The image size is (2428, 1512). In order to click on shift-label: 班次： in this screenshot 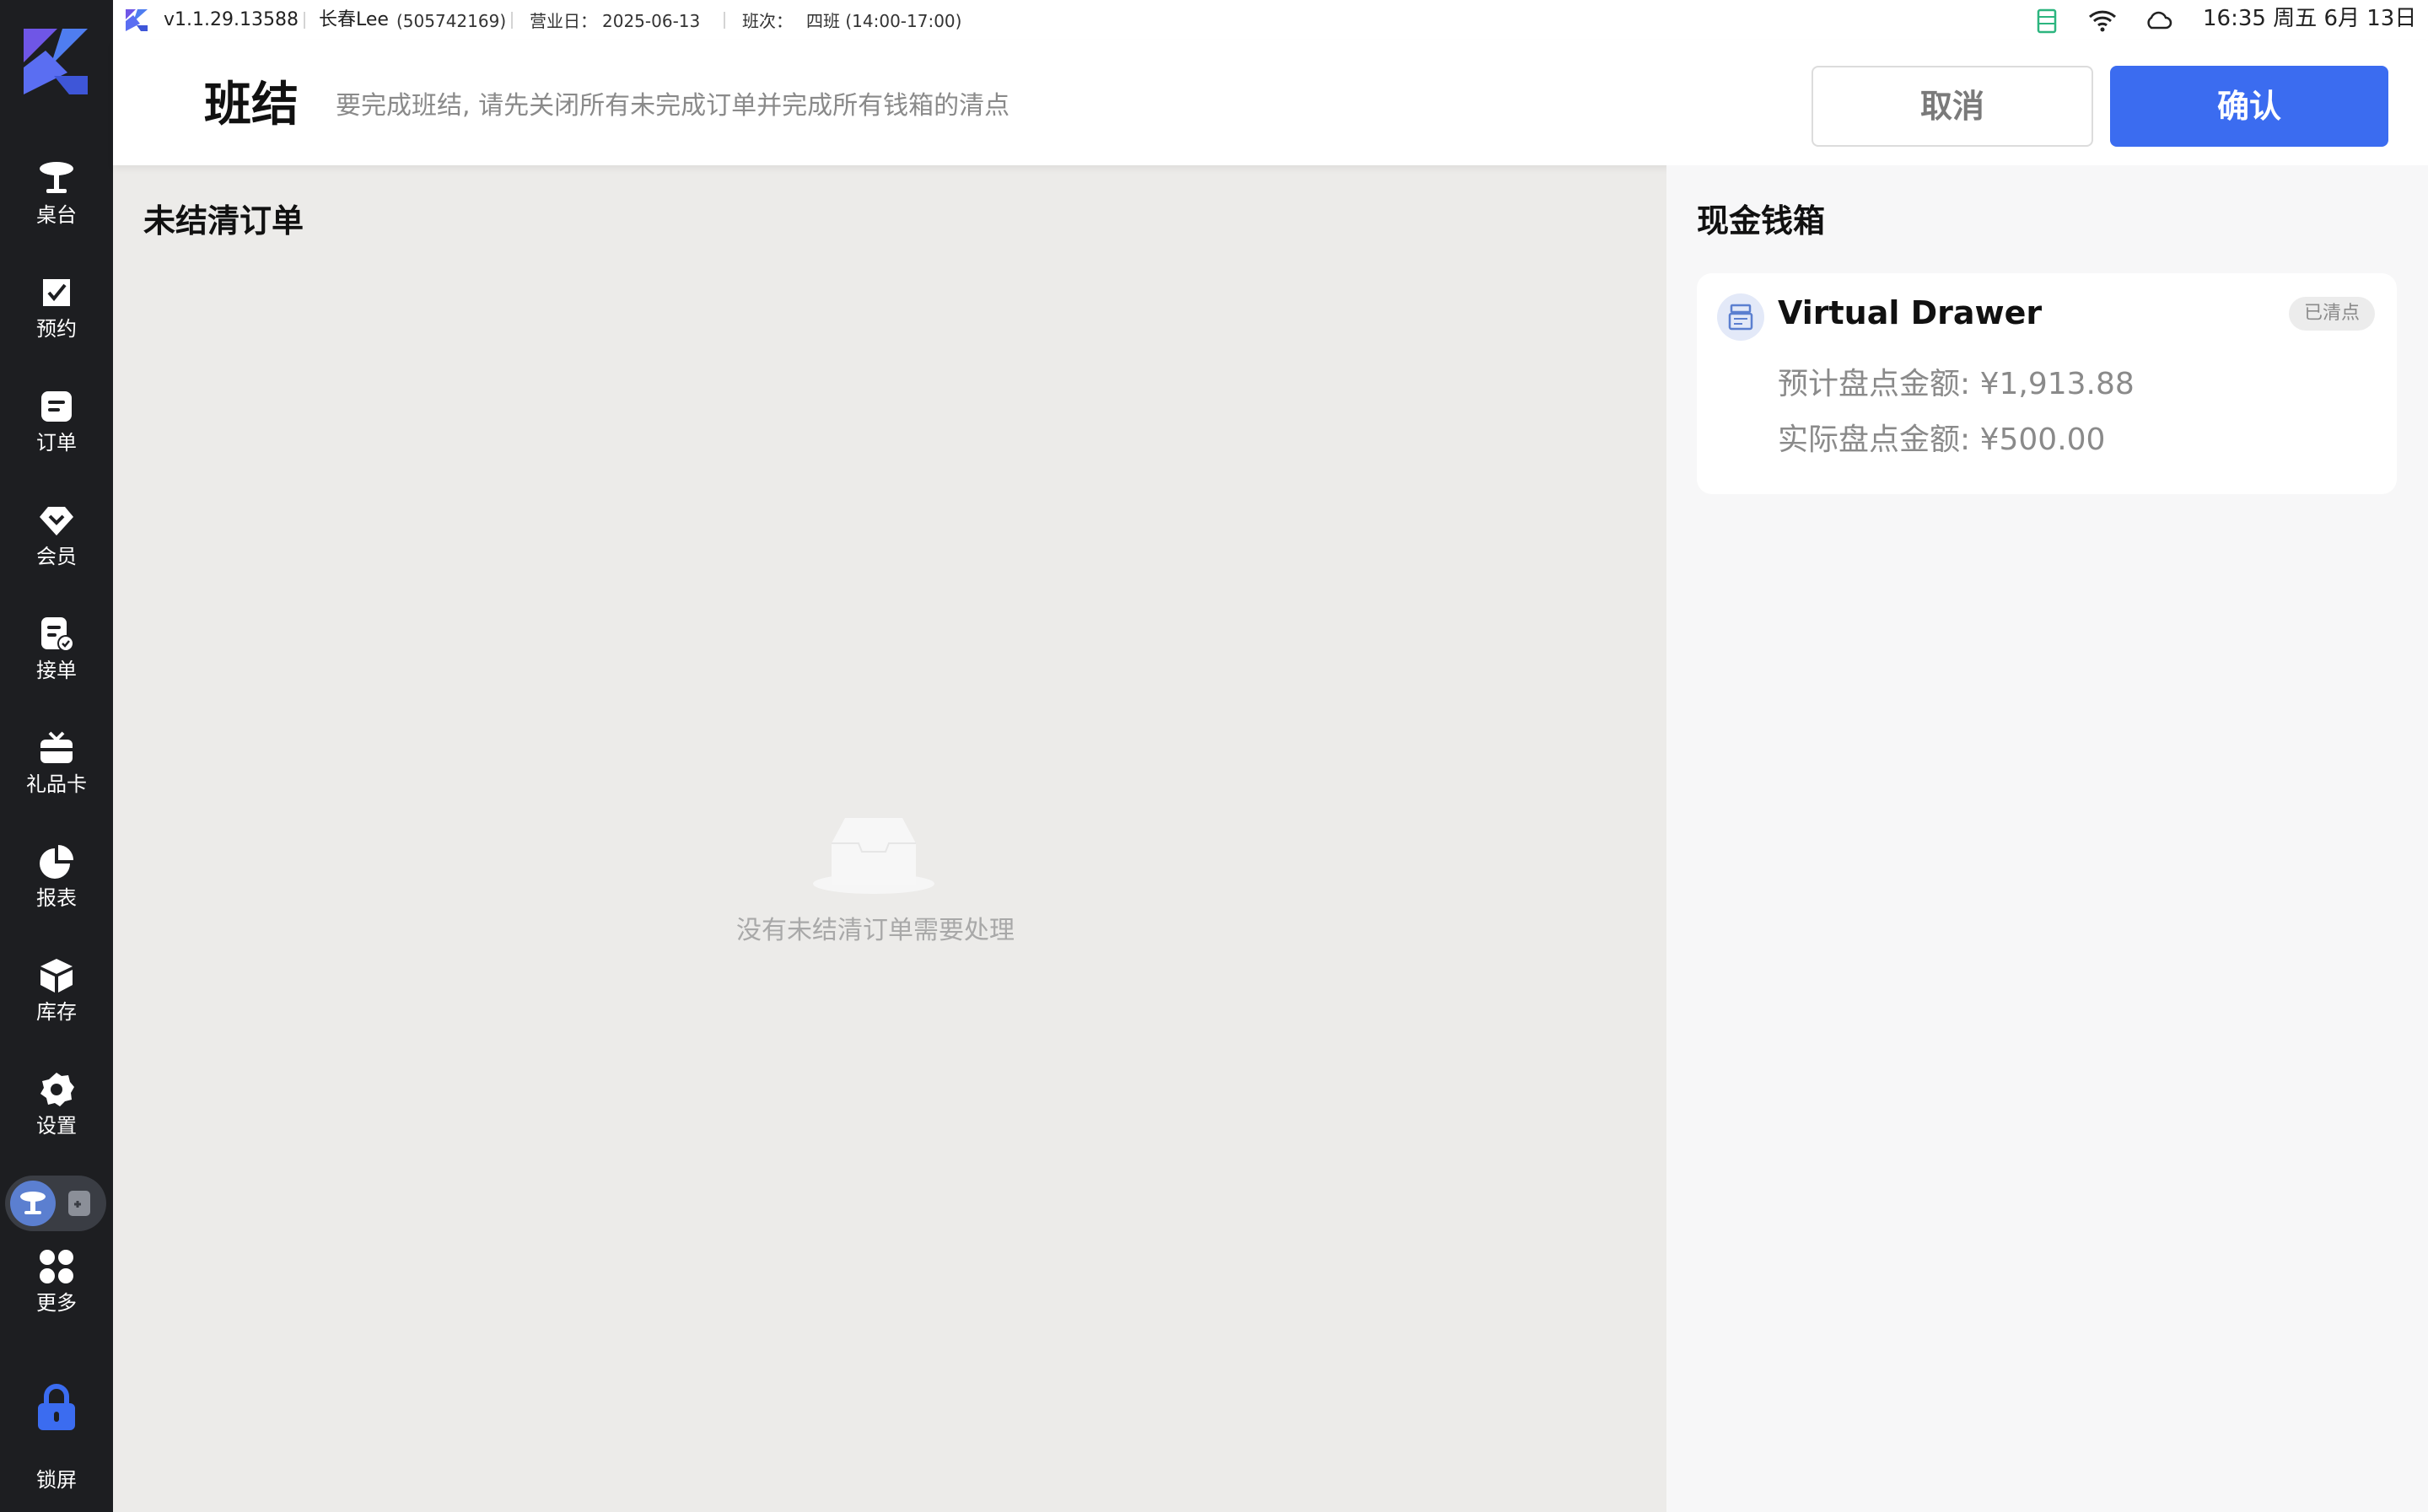, I will do `click(767, 21)`.